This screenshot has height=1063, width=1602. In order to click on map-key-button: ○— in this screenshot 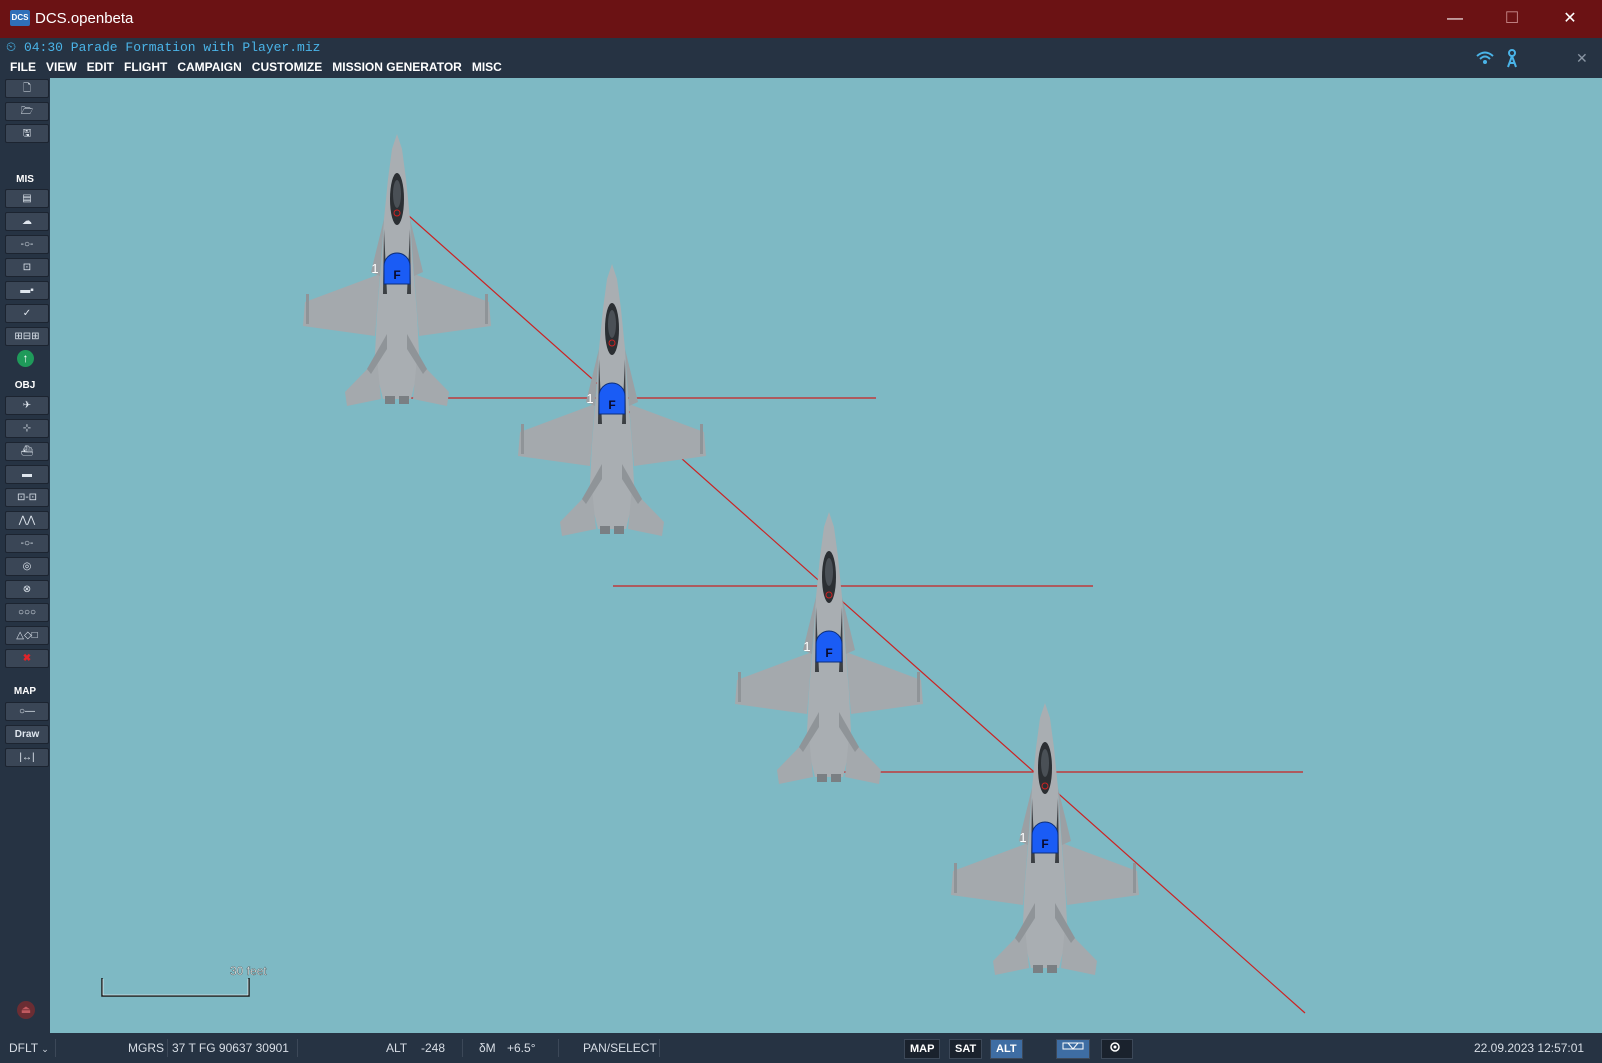, I will do `click(27, 711)`.